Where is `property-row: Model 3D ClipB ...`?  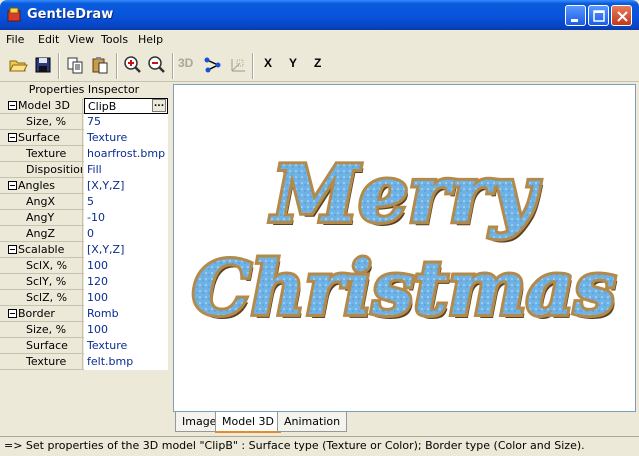 property-row: Model 3D ClipB ... is located at coordinates (84, 106).